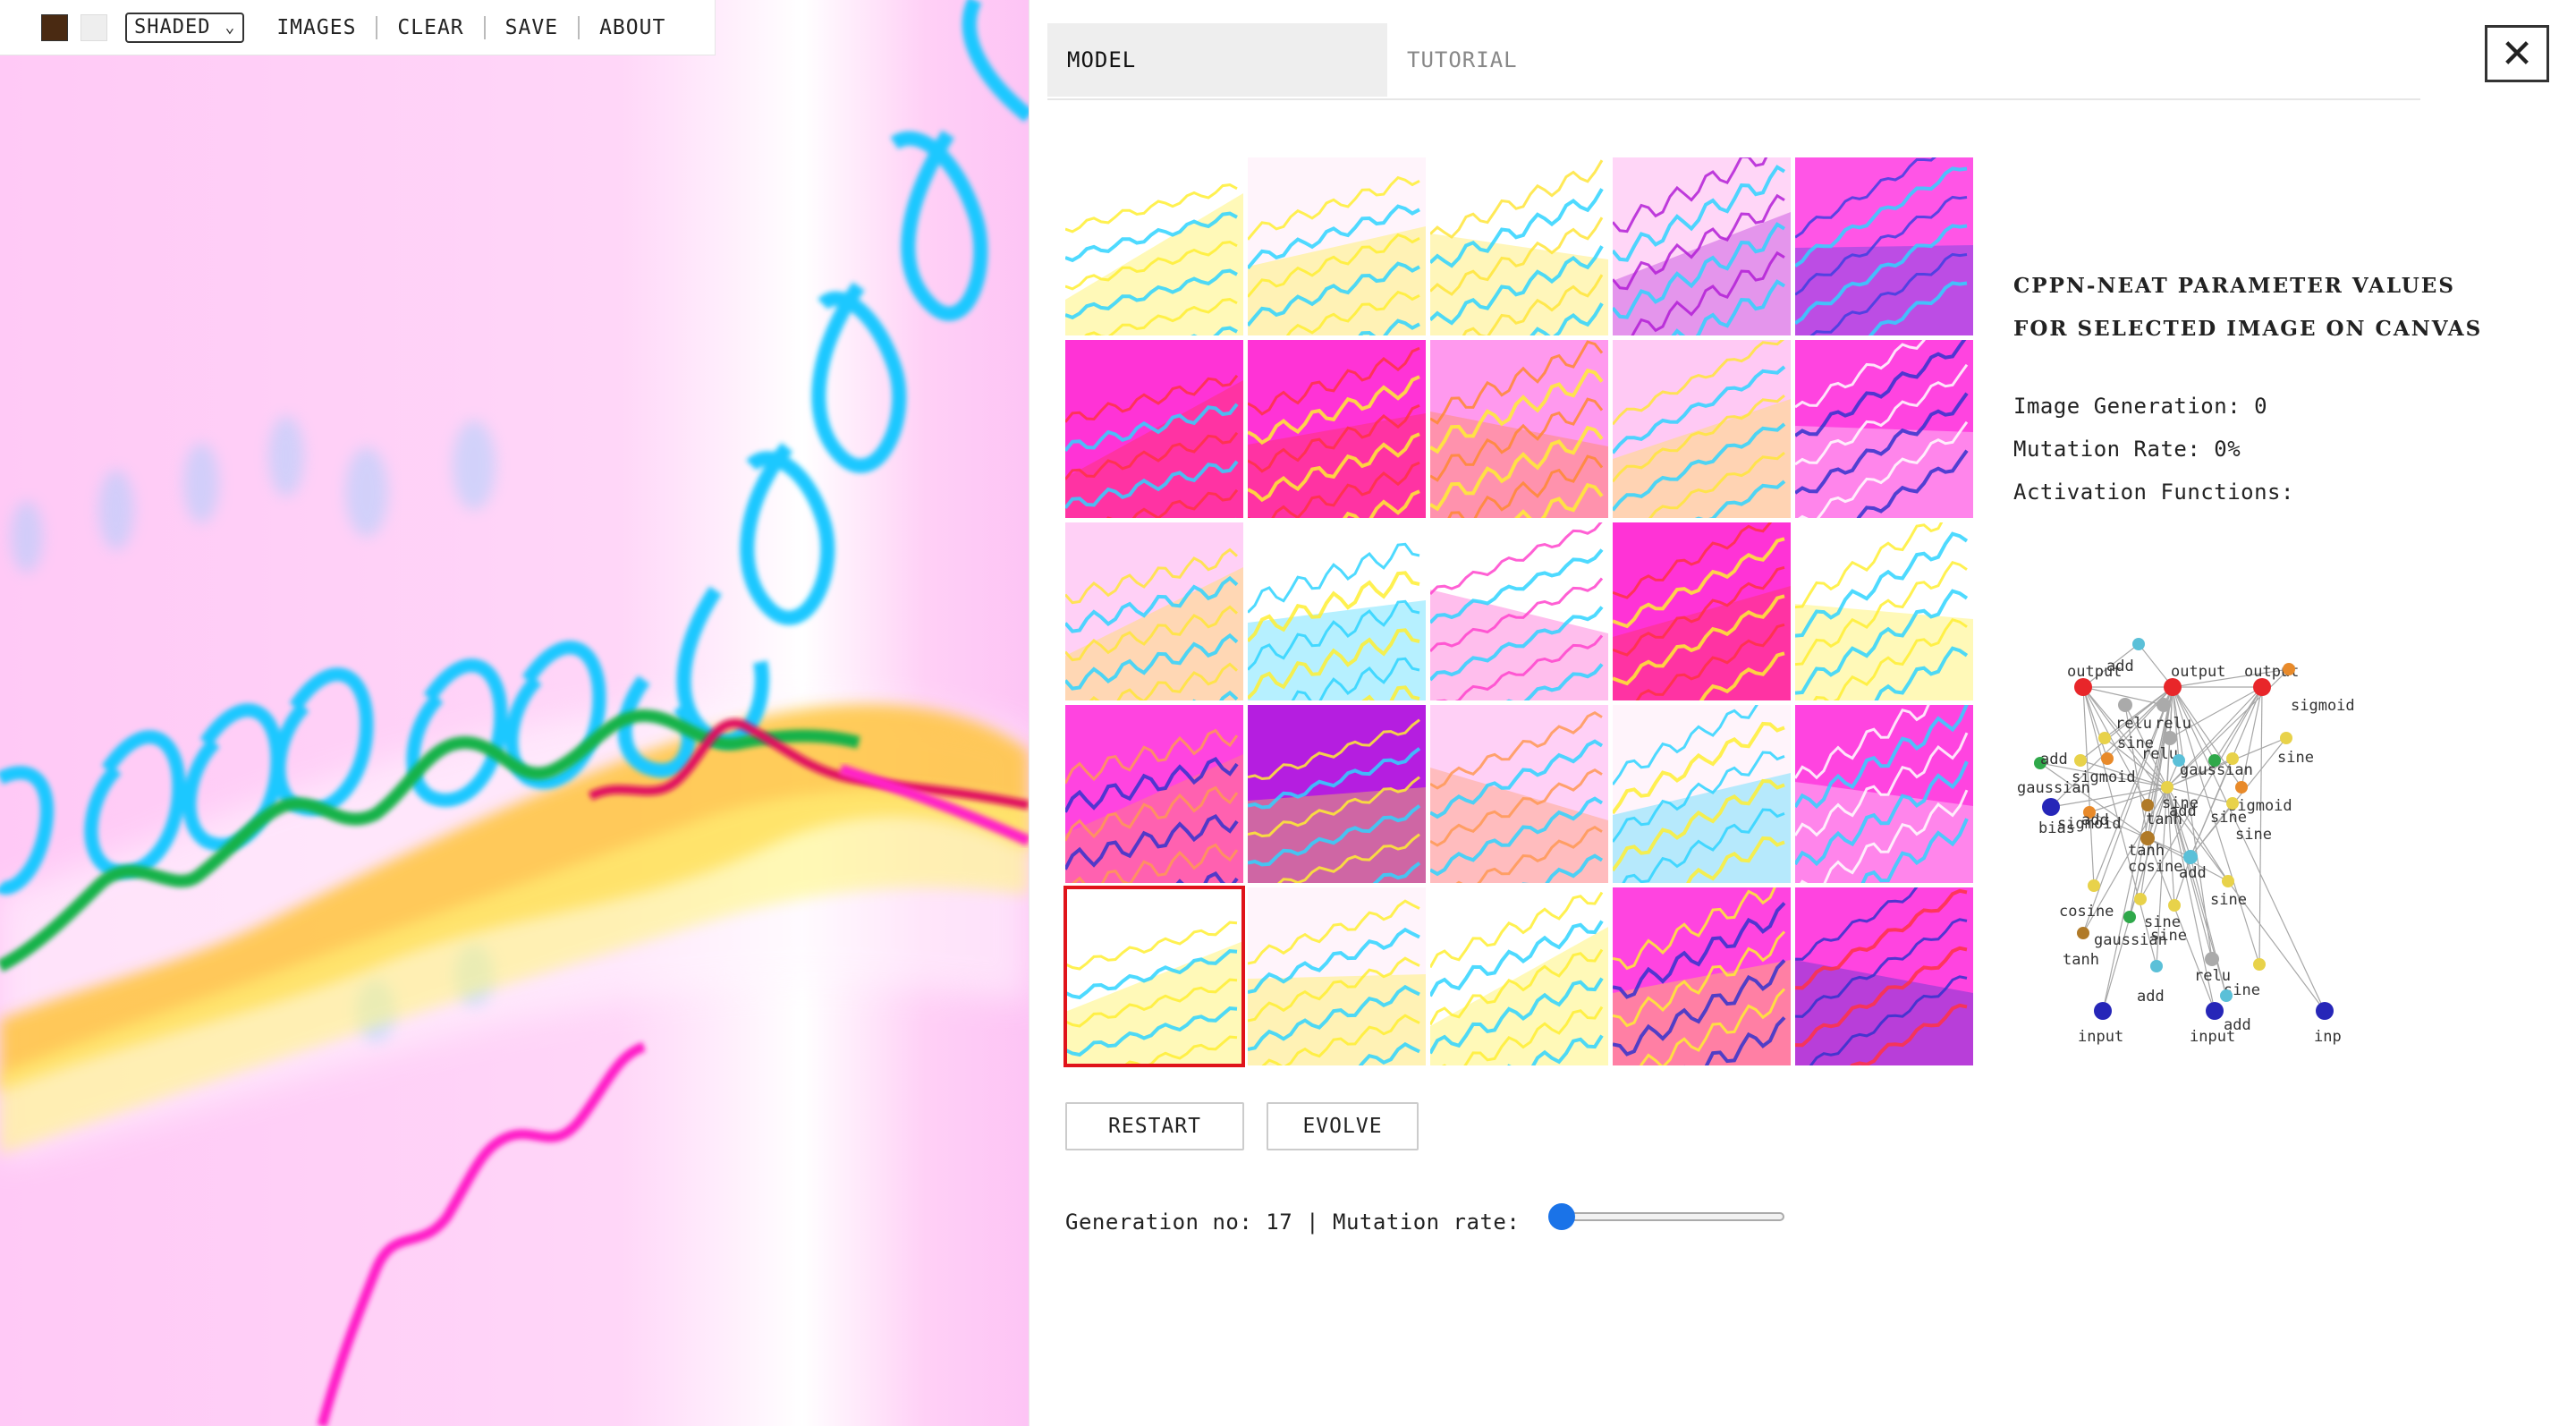 The height and width of the screenshot is (1426, 2576). What do you see at coordinates (1279, 1222) in the screenshot?
I see `generation-value: 17` at bounding box center [1279, 1222].